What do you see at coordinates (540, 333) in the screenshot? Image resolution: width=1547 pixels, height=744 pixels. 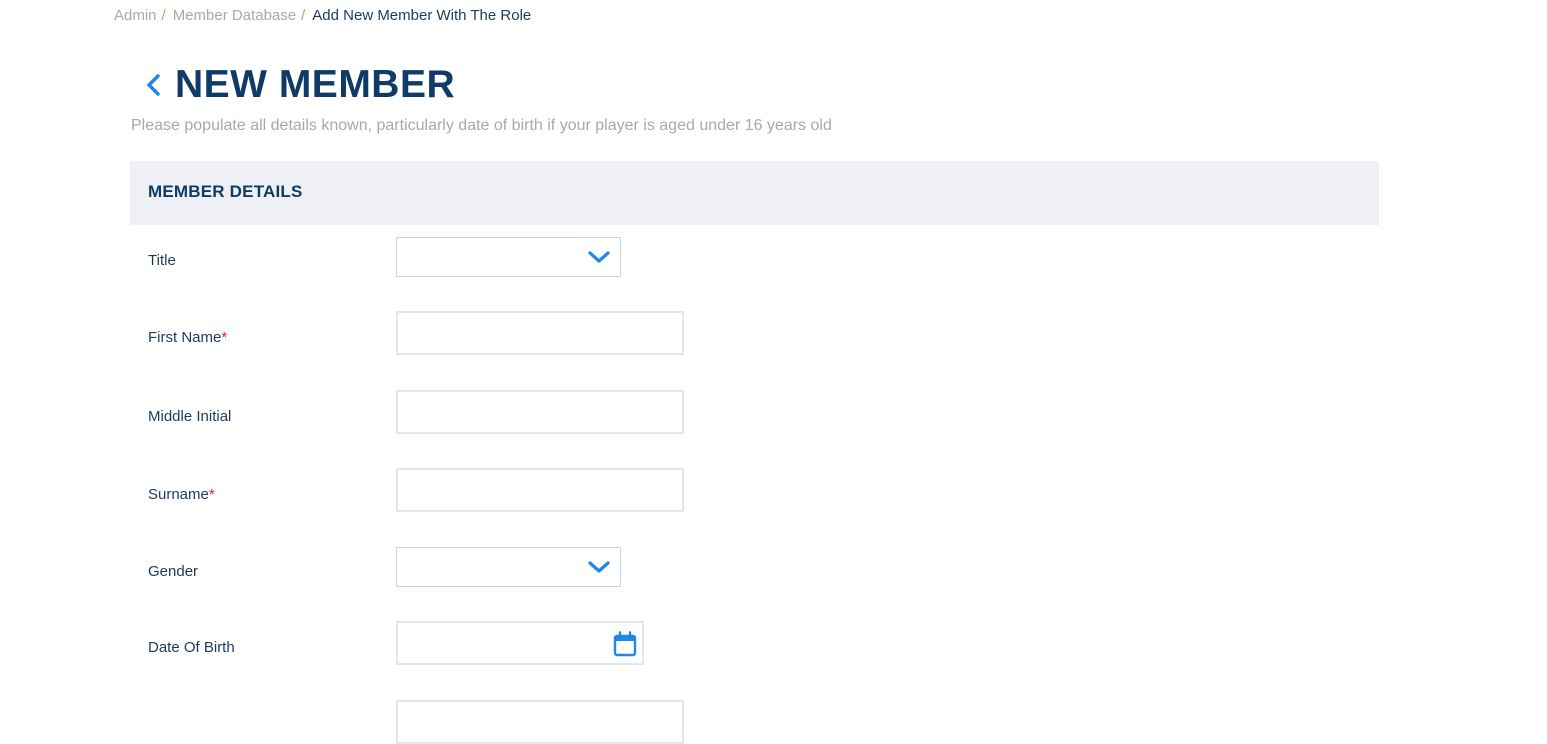 I see `first-name-input` at bounding box center [540, 333].